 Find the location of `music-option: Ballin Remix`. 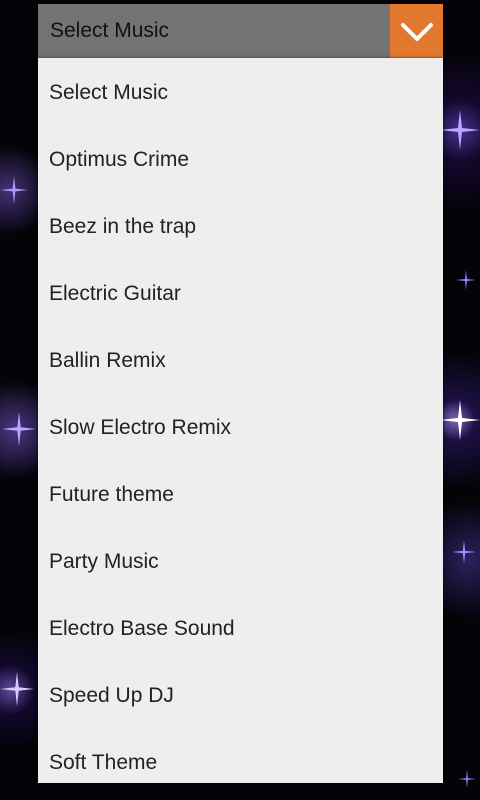

music-option: Ballin Remix is located at coordinates (240, 360).